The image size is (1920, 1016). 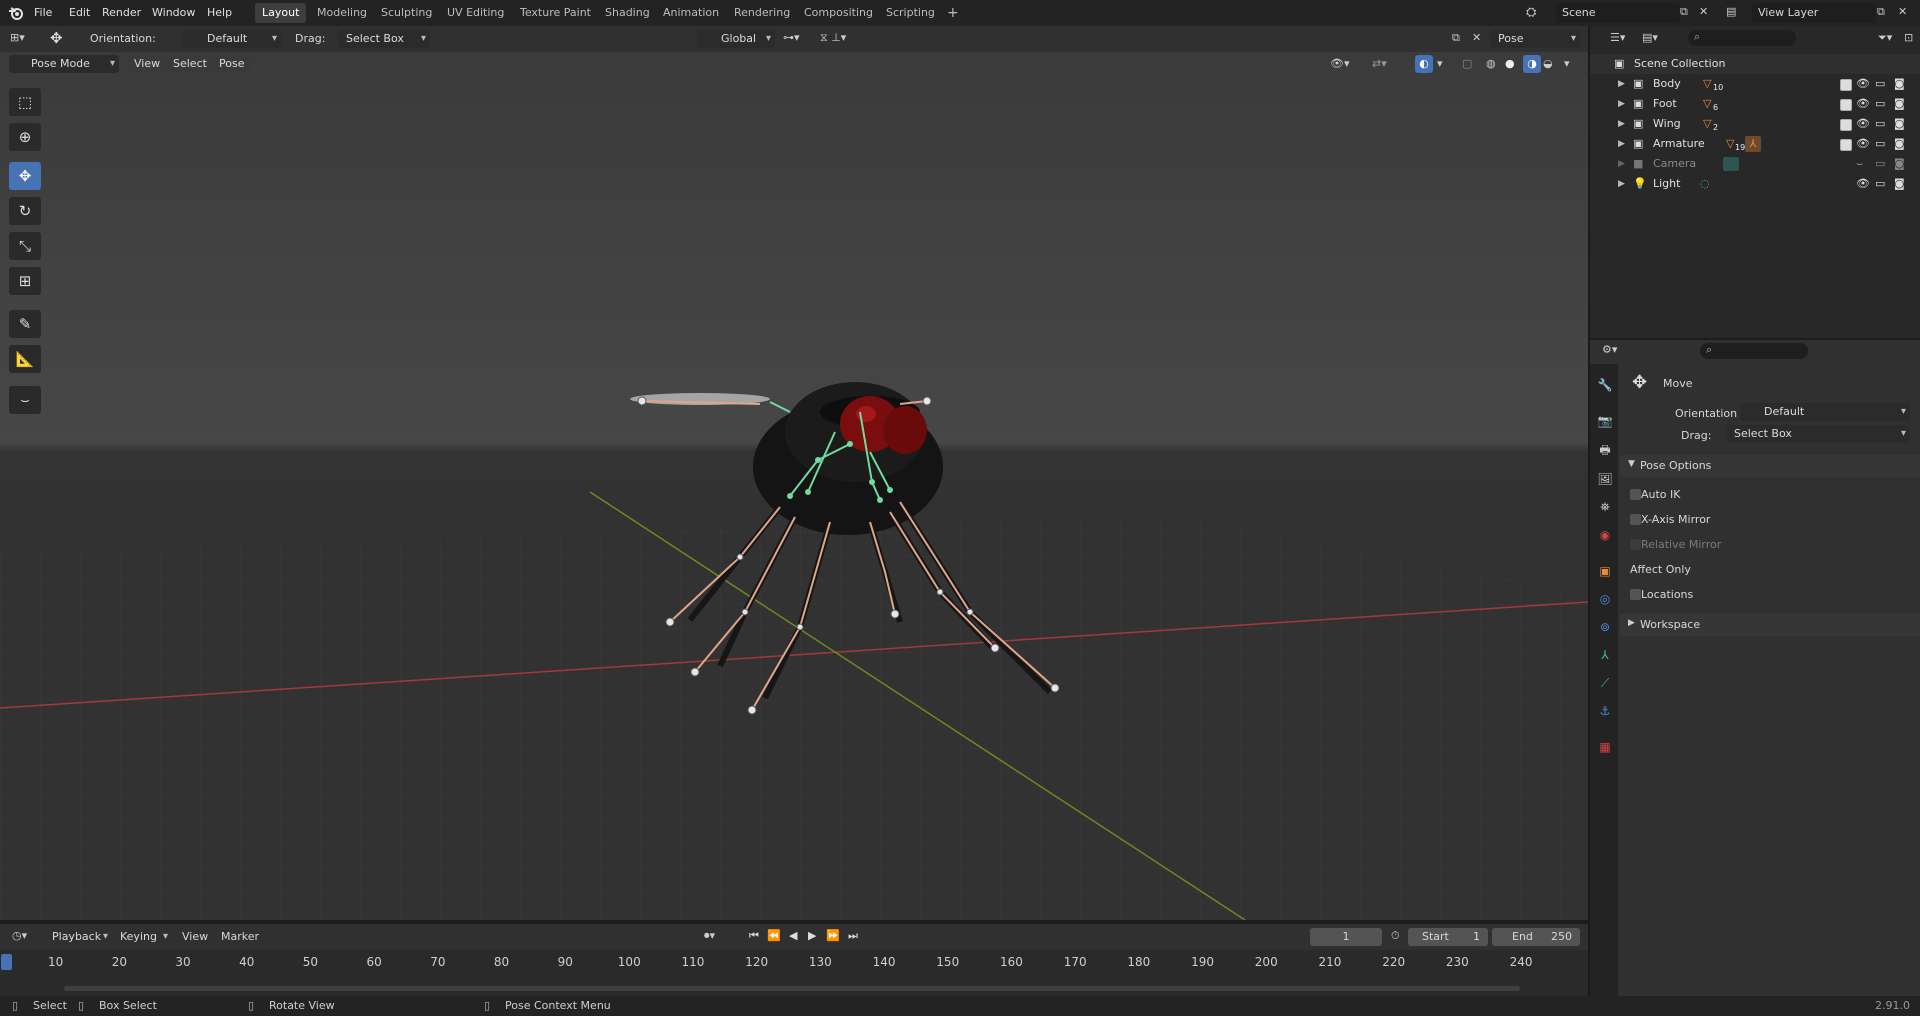 I want to click on view-layer-tab-icon: 🖼, so click(x=1605, y=479).